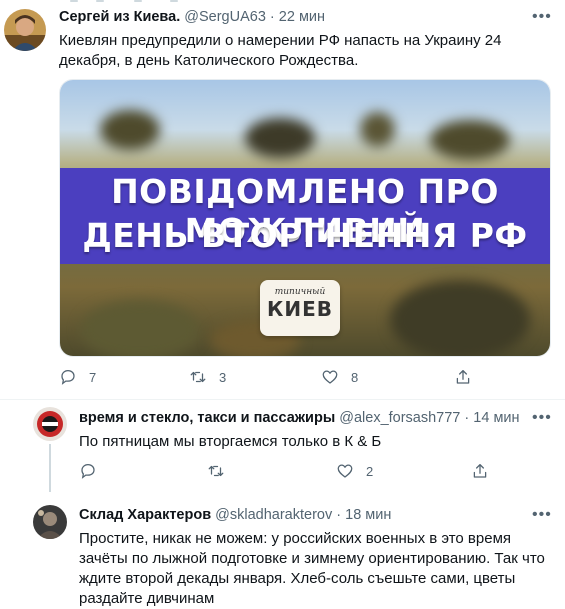 The width and height of the screenshot is (565, 609). What do you see at coordinates (77, 377) in the screenshot?
I see `reply-button: 7` at bounding box center [77, 377].